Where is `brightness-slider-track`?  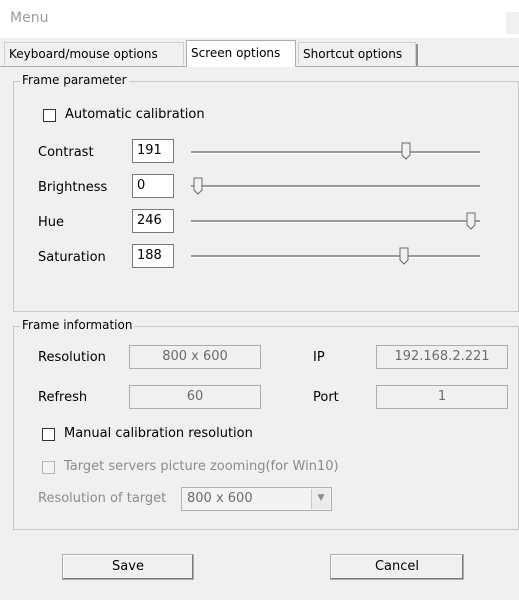 brightness-slider-track is located at coordinates (335, 186).